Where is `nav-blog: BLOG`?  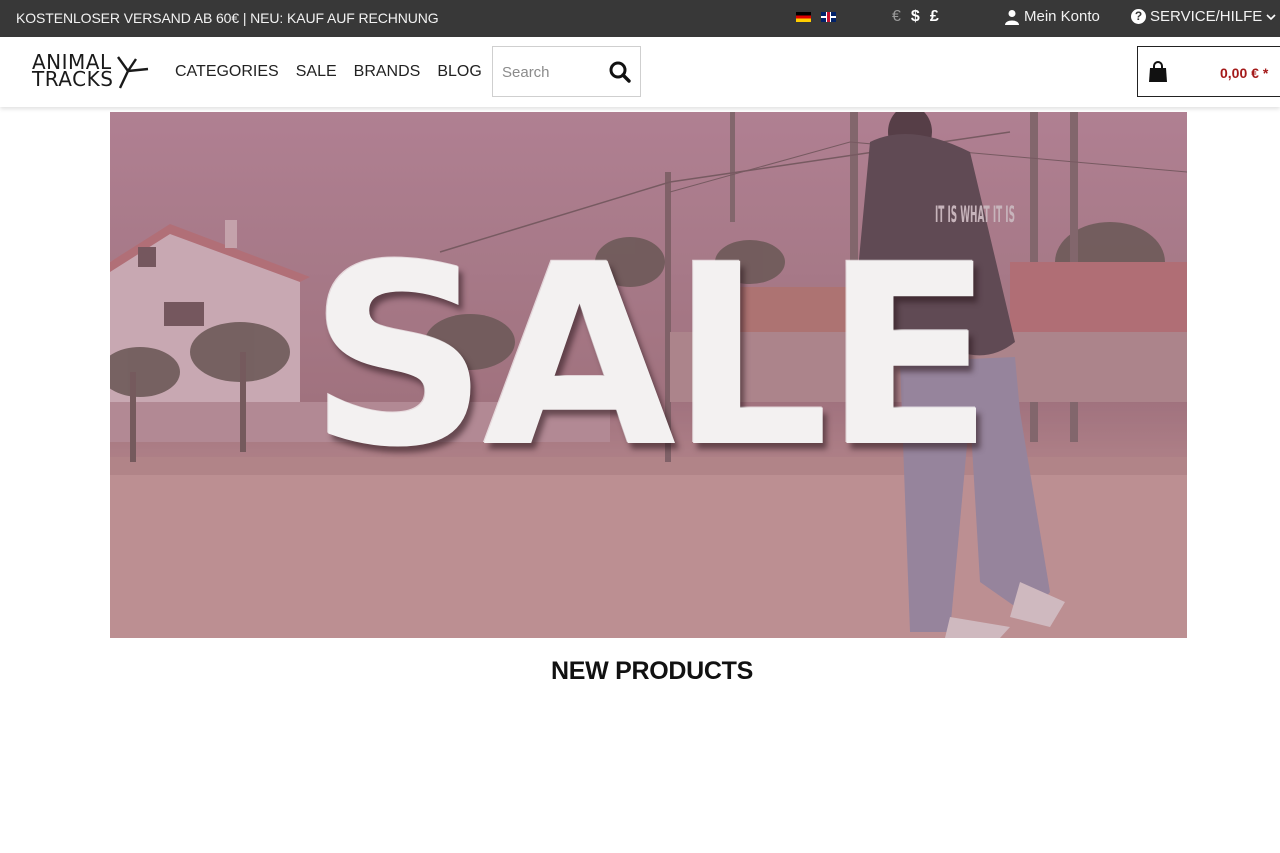 nav-blog: BLOG is located at coordinates (459, 72).